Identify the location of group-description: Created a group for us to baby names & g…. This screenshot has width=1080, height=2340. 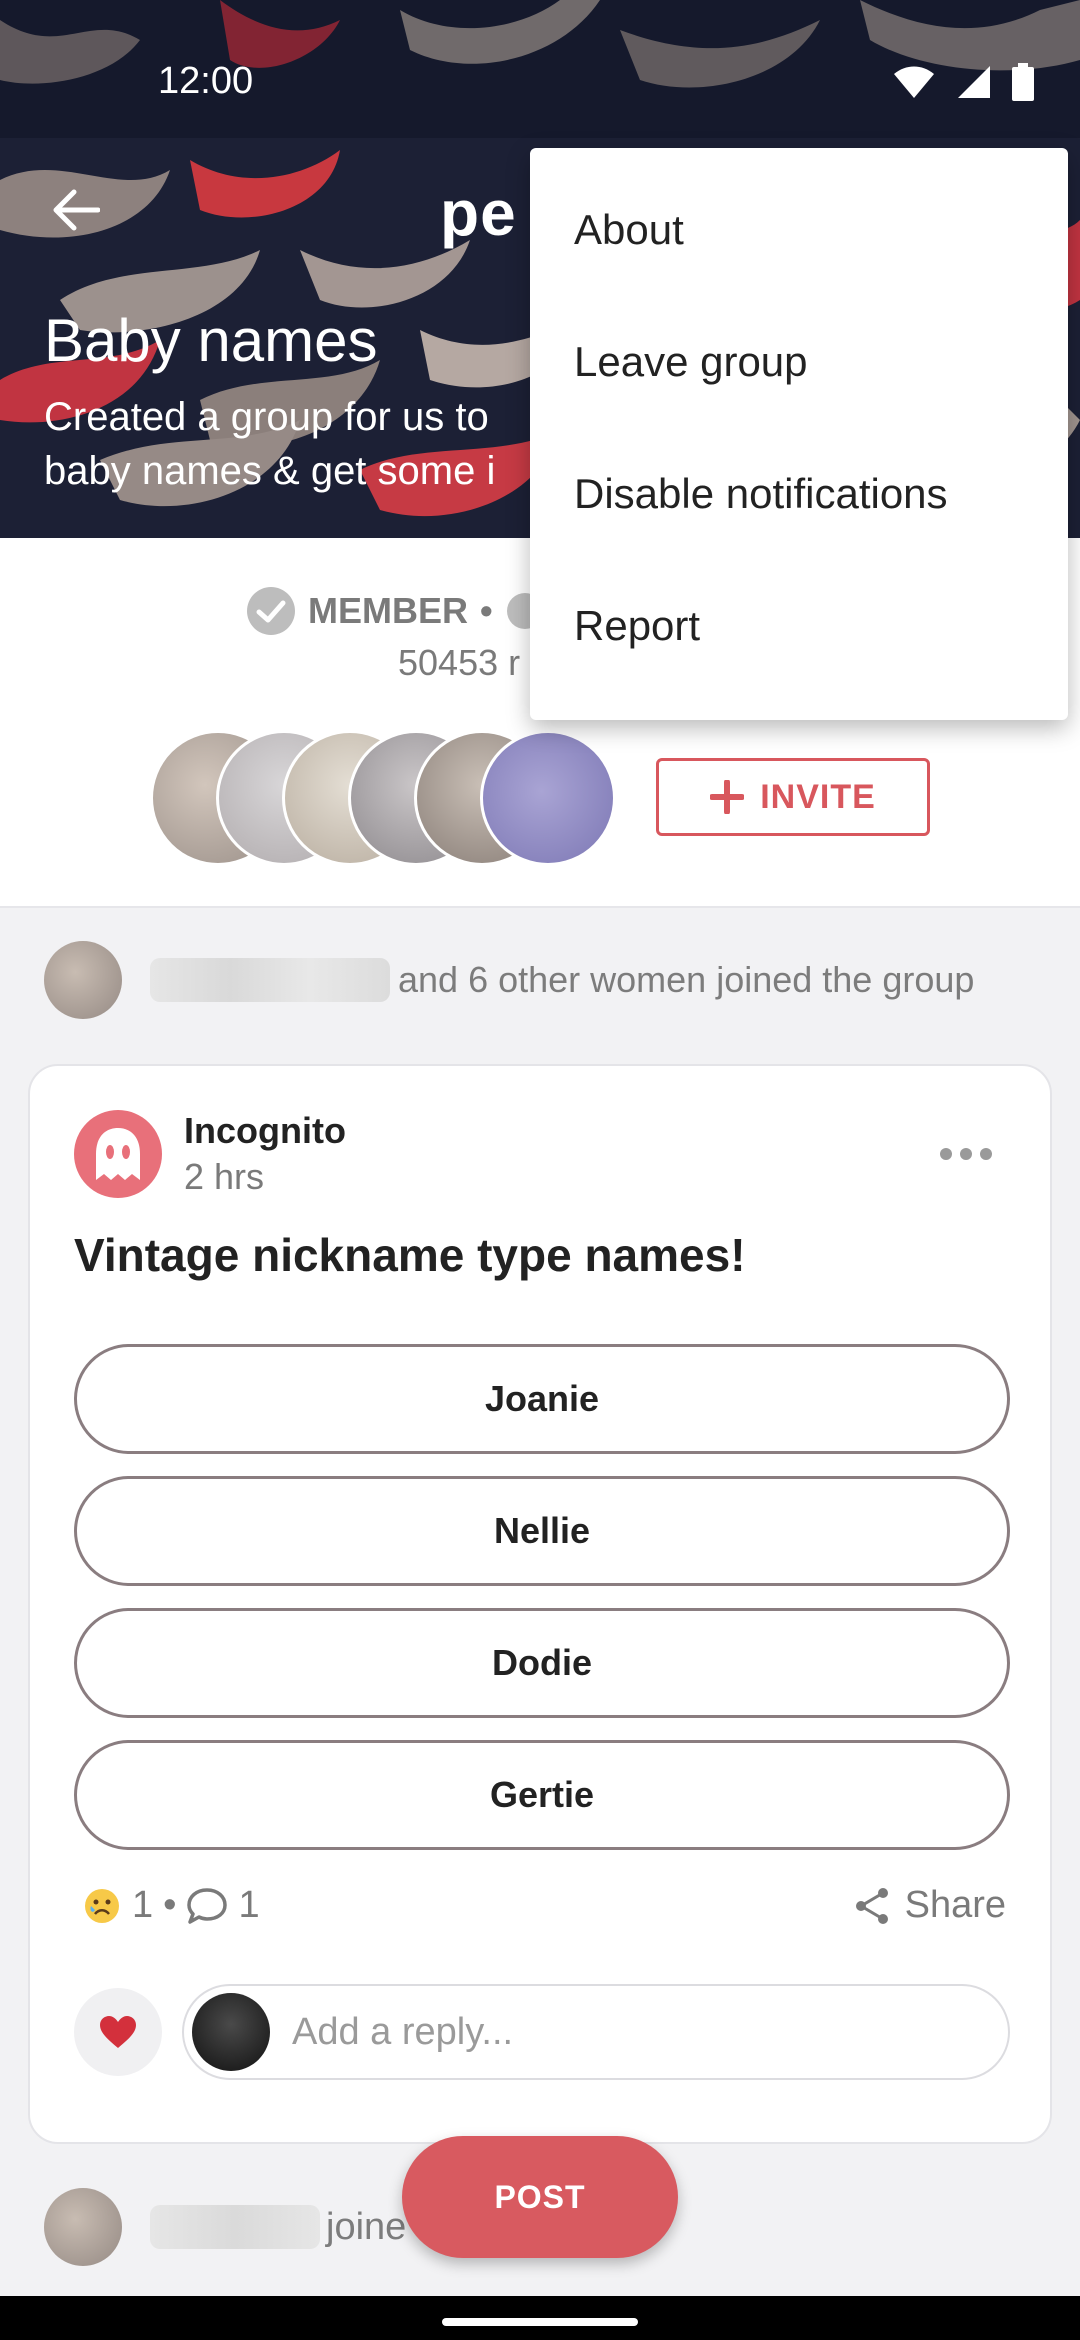
(324, 444).